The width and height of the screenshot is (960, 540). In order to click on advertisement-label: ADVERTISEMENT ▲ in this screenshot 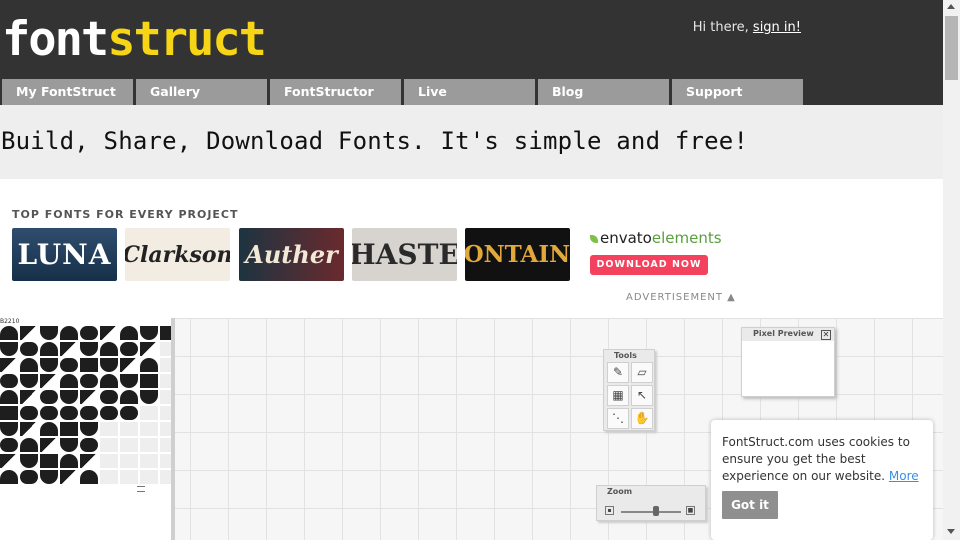, I will do `click(681, 297)`.